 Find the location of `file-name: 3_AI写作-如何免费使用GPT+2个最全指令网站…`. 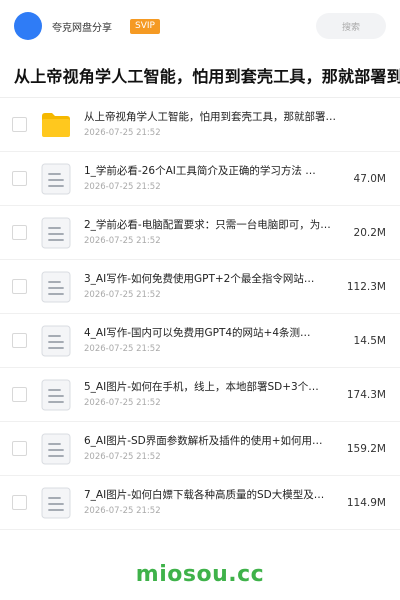

file-name: 3_AI写作-如何免费使用GPT+2个最全指令网站… is located at coordinates (199, 279).